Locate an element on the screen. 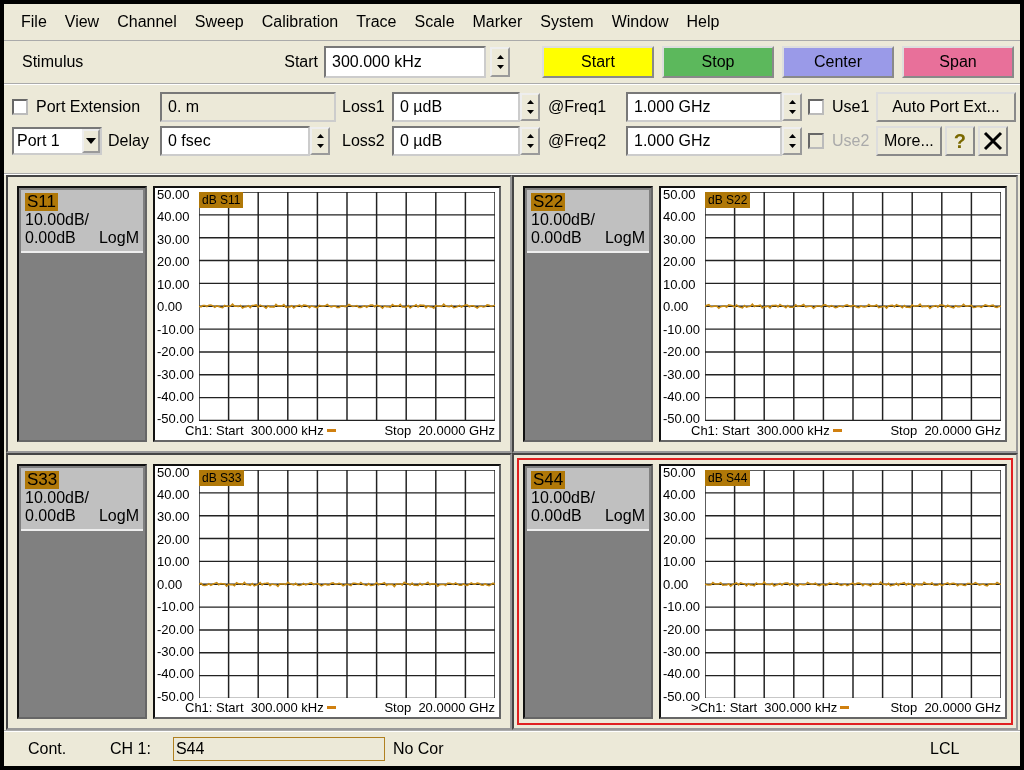 The height and width of the screenshot is (770, 1024). start-frequency-text: Ch1: Start 300.000 kHz is located at coordinates (254, 707).